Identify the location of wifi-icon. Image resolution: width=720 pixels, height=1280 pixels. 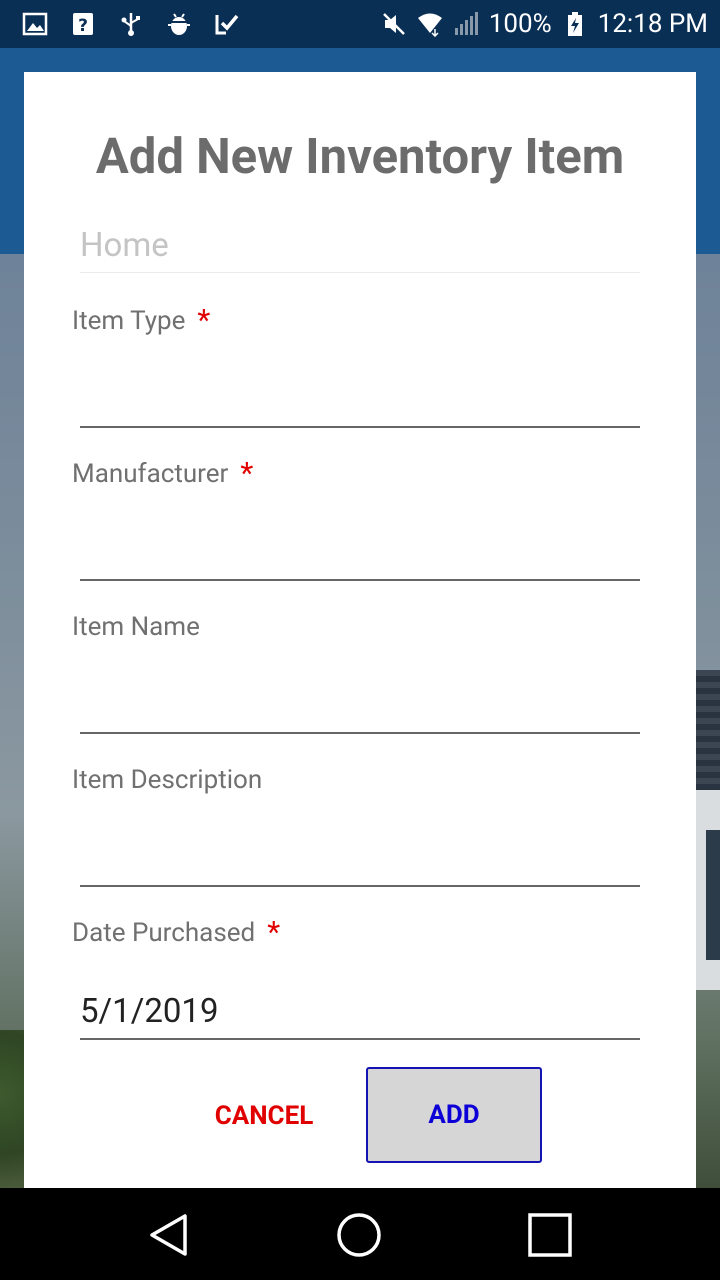
(430, 24).